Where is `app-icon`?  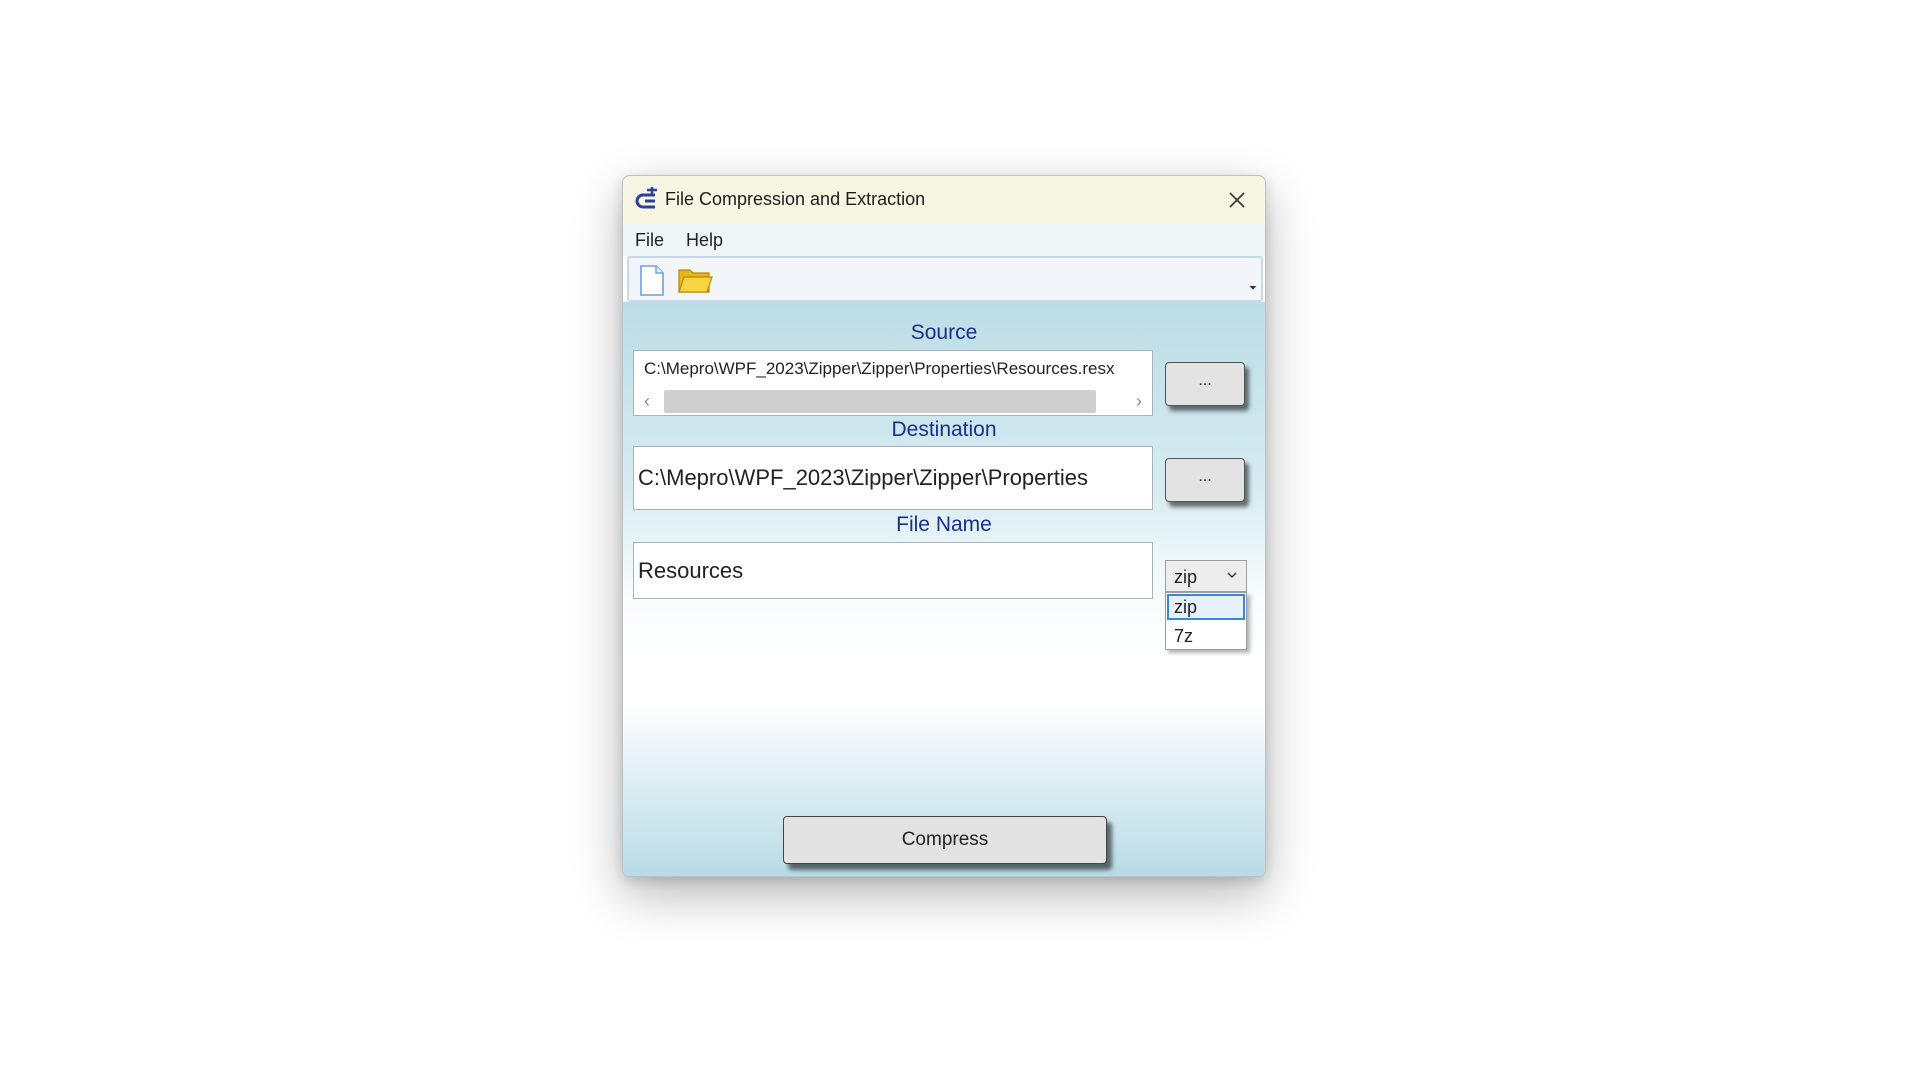 app-icon is located at coordinates (646, 198).